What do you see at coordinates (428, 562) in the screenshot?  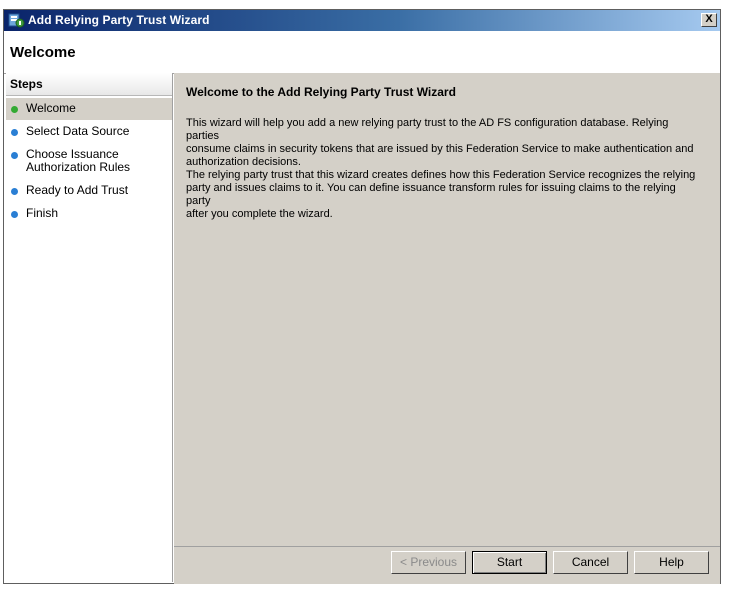 I see `previous-button: < Previous` at bounding box center [428, 562].